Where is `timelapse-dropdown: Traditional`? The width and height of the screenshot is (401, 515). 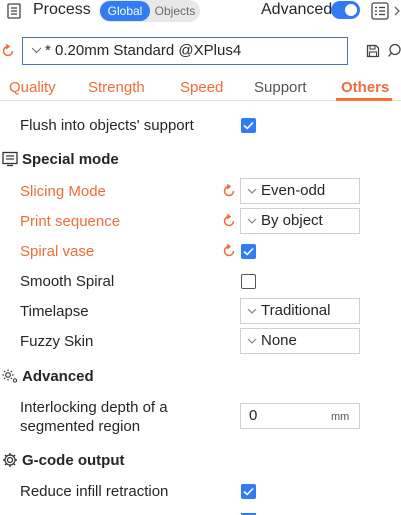
timelapse-dropdown: Traditional is located at coordinates (300, 311).